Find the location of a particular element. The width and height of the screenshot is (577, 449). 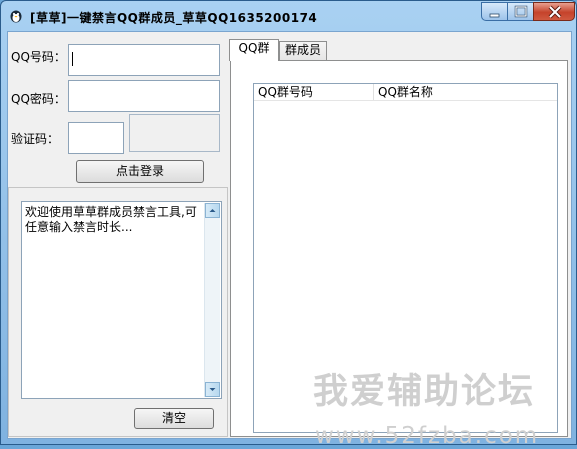

qq-number-input is located at coordinates (144, 60).